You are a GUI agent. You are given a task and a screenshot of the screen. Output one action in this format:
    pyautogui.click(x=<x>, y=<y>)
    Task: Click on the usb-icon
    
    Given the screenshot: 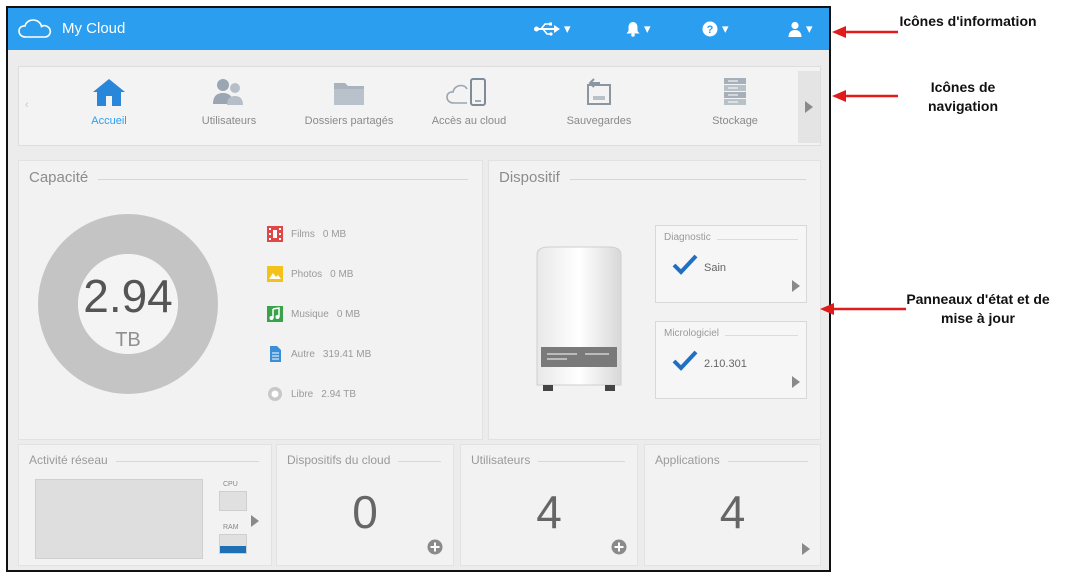 What is the action you would take?
    pyautogui.click(x=547, y=29)
    